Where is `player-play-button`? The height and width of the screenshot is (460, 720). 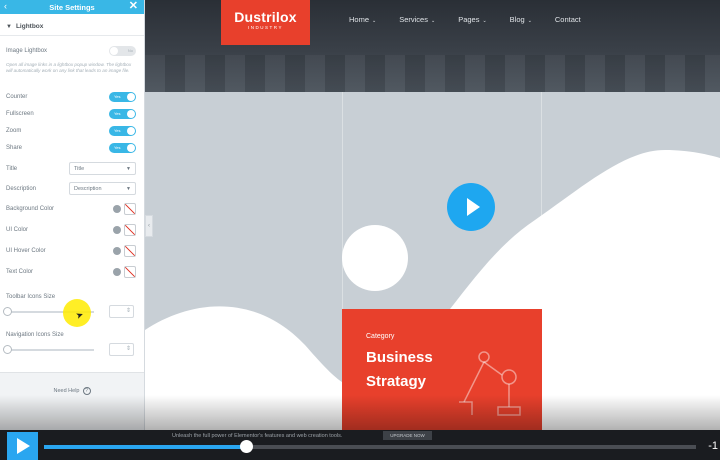
player-play-button is located at coordinates (22, 446).